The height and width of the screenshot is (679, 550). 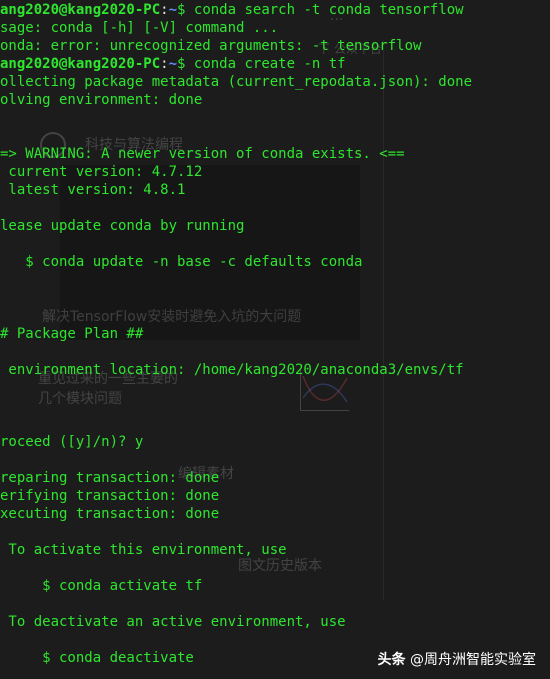 I want to click on terminal-line: $ conda update -n base -c defaults conda, so click(x=181, y=262).